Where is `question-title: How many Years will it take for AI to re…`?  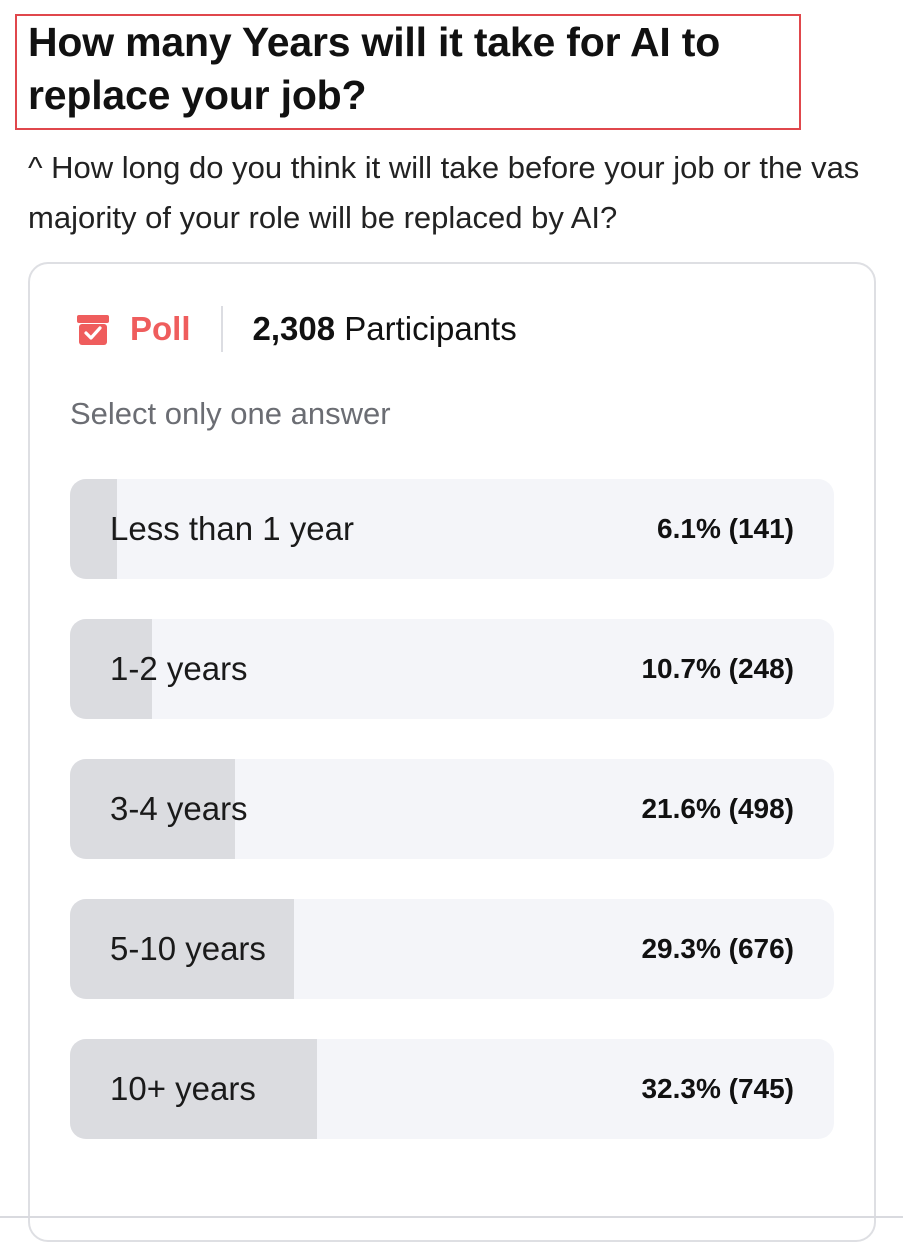
question-title: How many Years will it take for AI to re… is located at coordinates (374, 68).